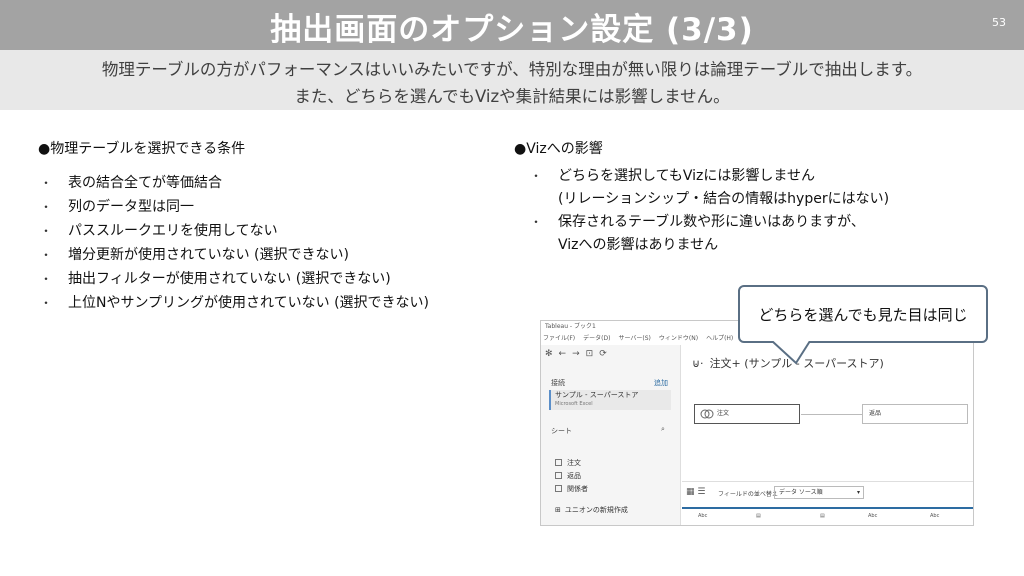 The image size is (1024, 576). I want to click on connections-label: 接続, so click(558, 383).